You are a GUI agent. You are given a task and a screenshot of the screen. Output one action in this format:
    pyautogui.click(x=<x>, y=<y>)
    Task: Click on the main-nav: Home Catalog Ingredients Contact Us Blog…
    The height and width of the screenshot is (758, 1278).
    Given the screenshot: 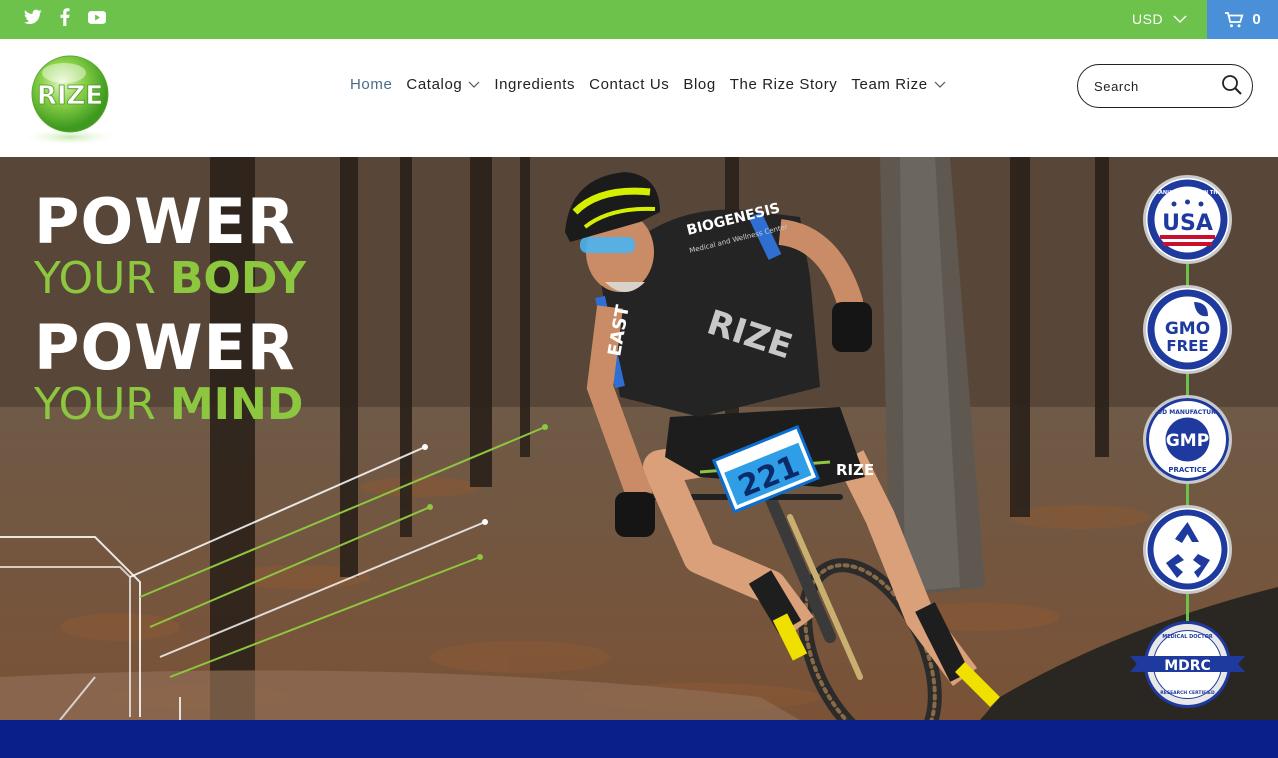 What is the action you would take?
    pyautogui.click(x=655, y=84)
    